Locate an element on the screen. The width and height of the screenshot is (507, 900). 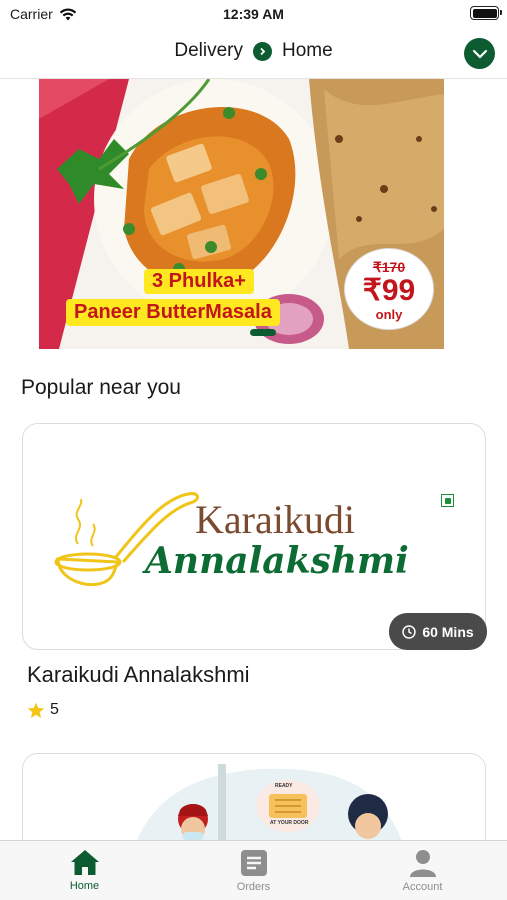
home-icon is located at coordinates (84, 862).